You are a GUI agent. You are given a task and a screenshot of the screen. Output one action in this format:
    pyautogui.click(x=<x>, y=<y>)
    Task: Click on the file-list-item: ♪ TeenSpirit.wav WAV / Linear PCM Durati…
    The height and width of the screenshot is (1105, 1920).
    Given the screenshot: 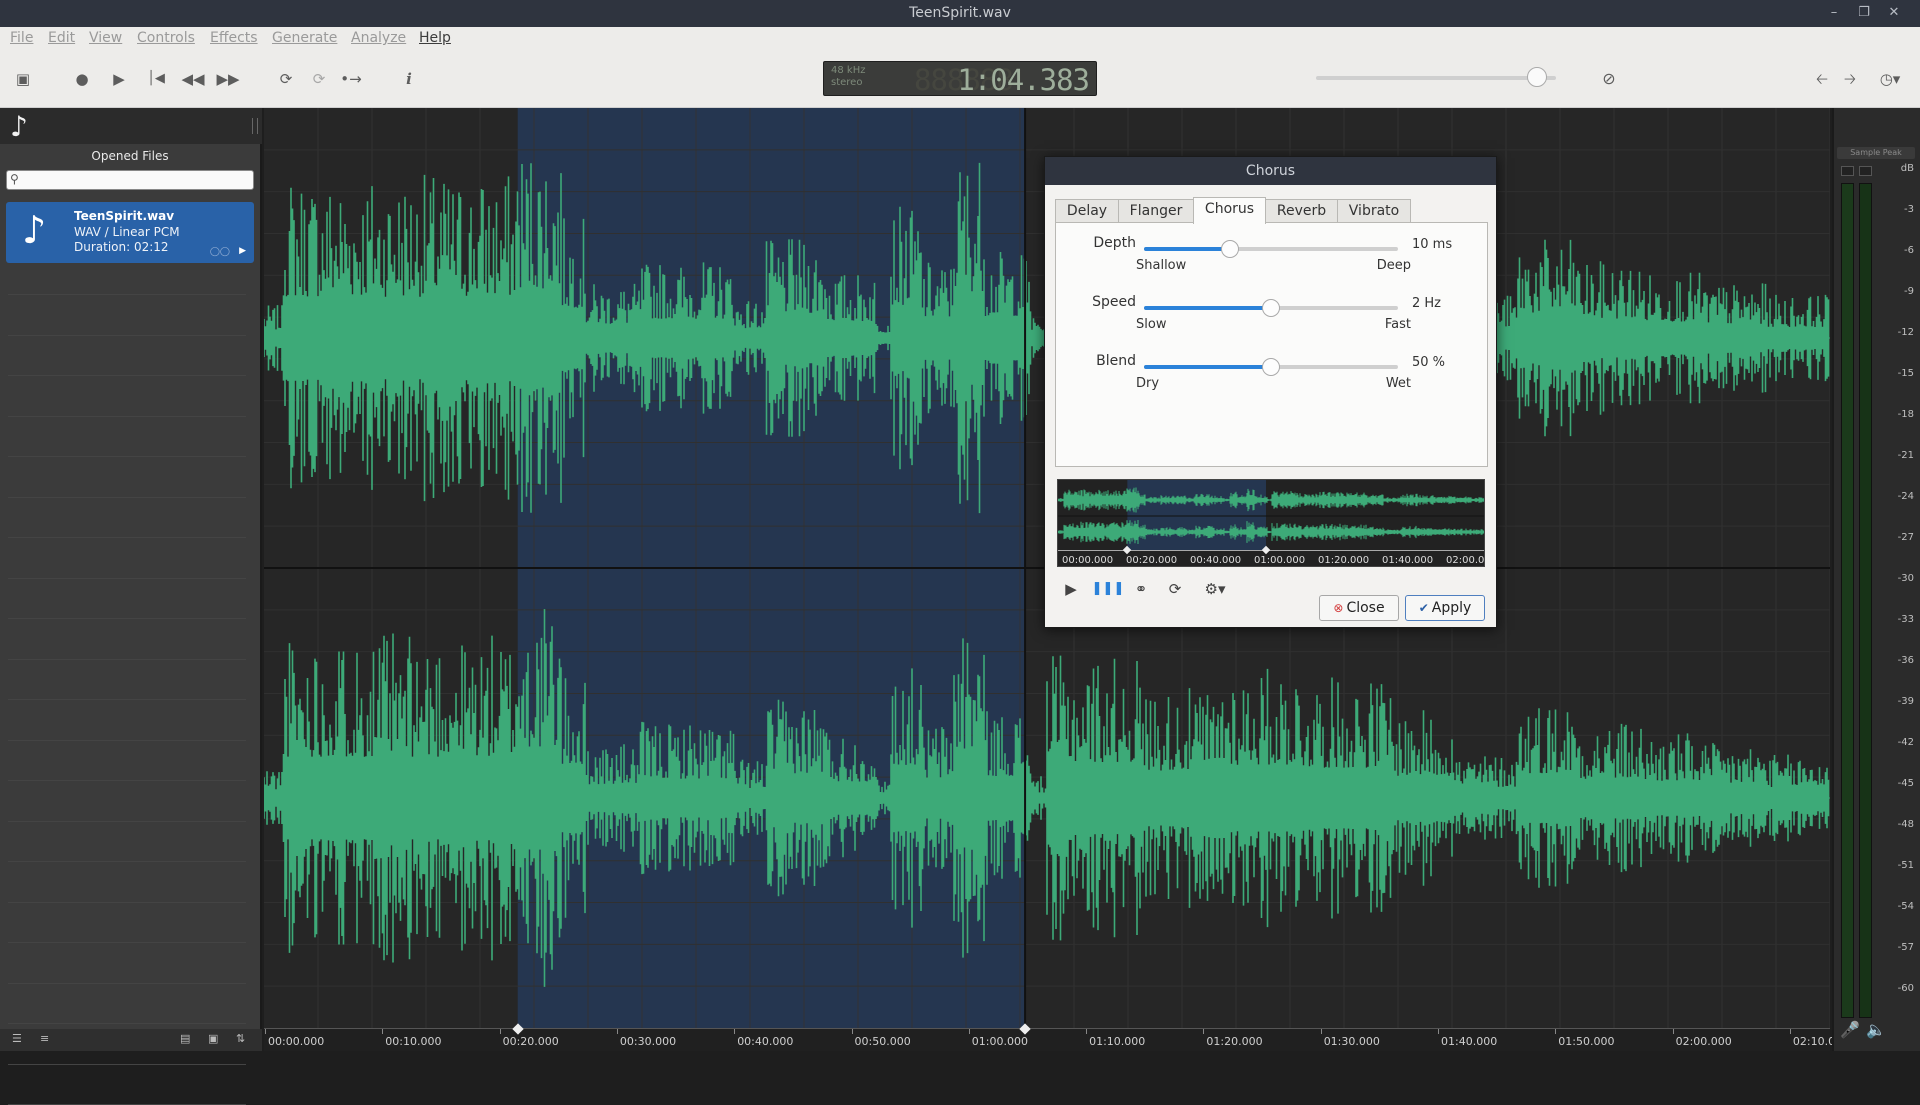 What is the action you would take?
    pyautogui.click(x=130, y=232)
    